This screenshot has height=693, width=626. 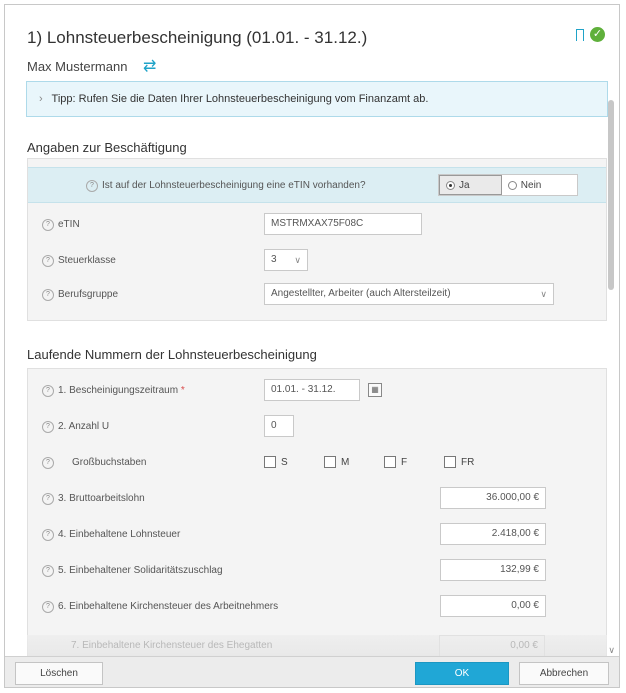 I want to click on brutto-row: ? 3. Bruttoarbeitslohn 36.000,00 €, so click(x=317, y=499).